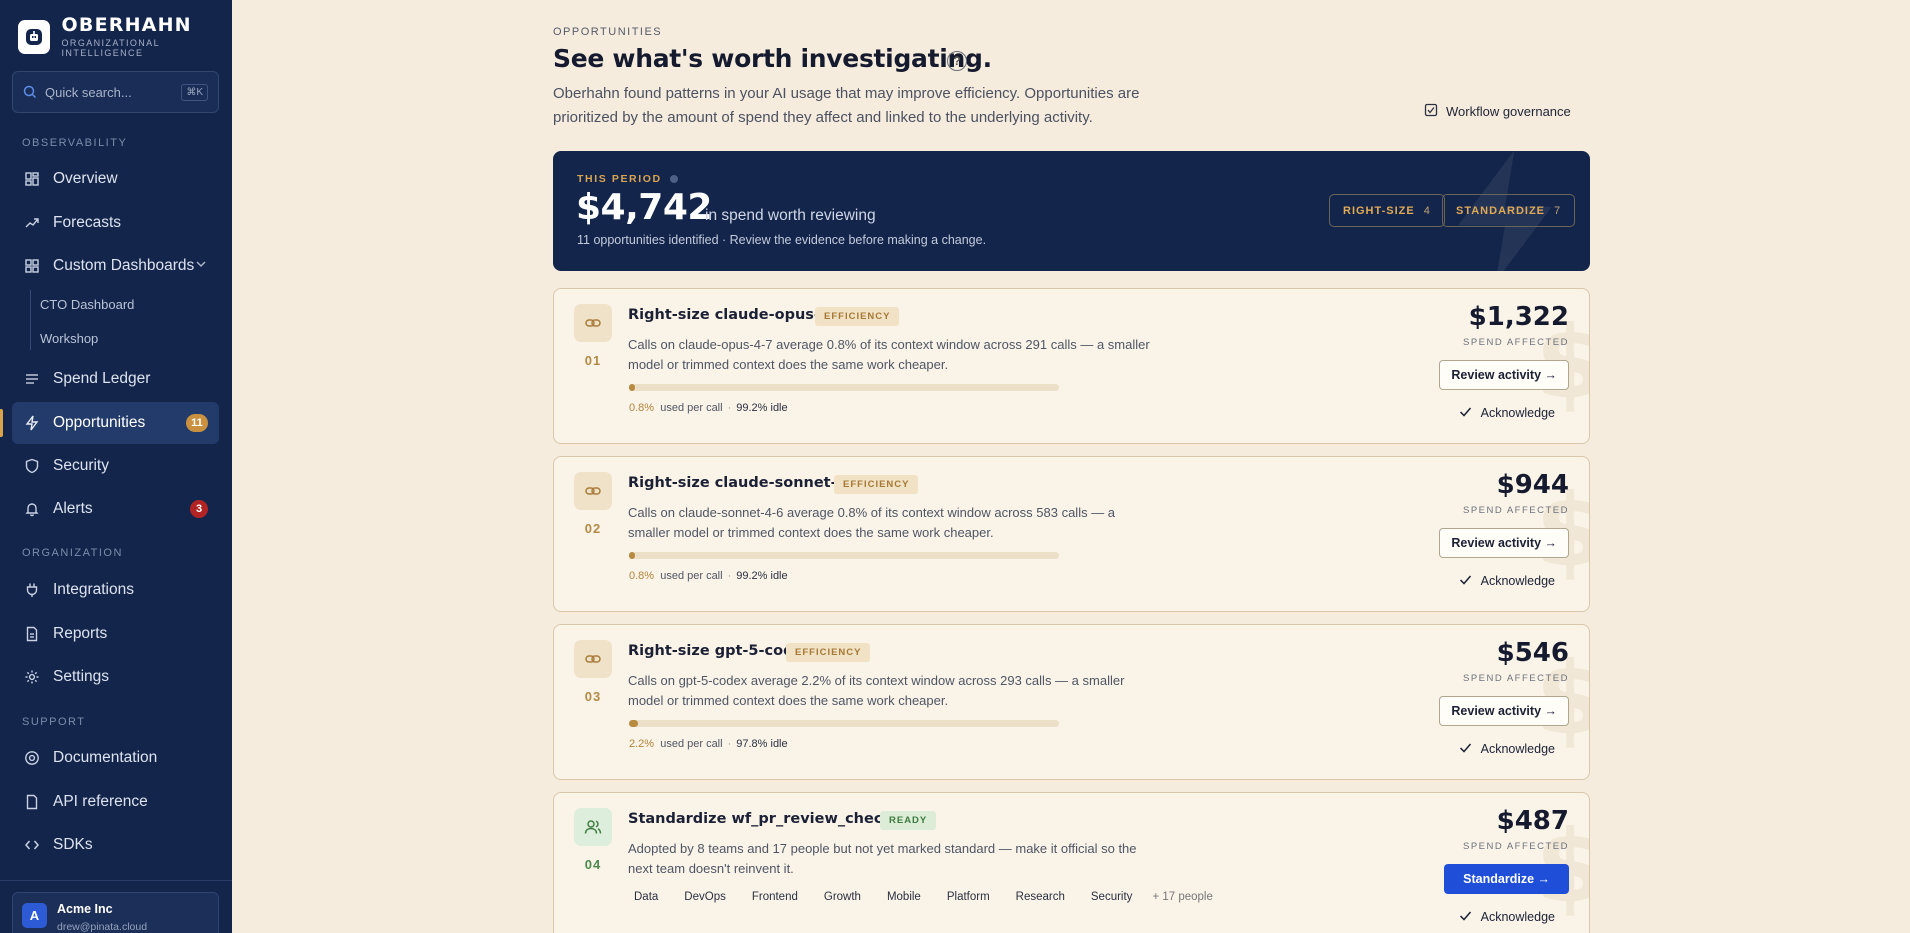 Image resolution: width=1910 pixels, height=933 pixels. I want to click on nav-cto-dashboard: CTO Dashboard, so click(87, 304).